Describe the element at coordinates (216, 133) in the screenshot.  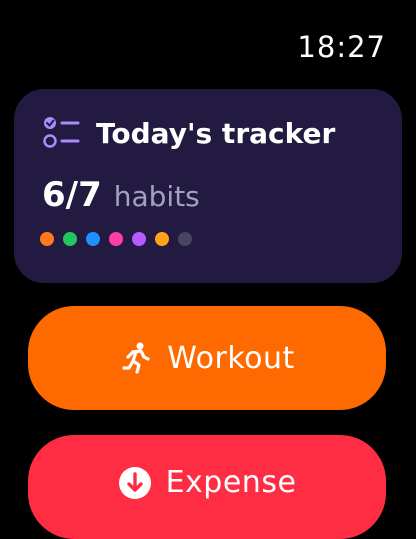
I see `tracker-title: Today's tracker` at that location.